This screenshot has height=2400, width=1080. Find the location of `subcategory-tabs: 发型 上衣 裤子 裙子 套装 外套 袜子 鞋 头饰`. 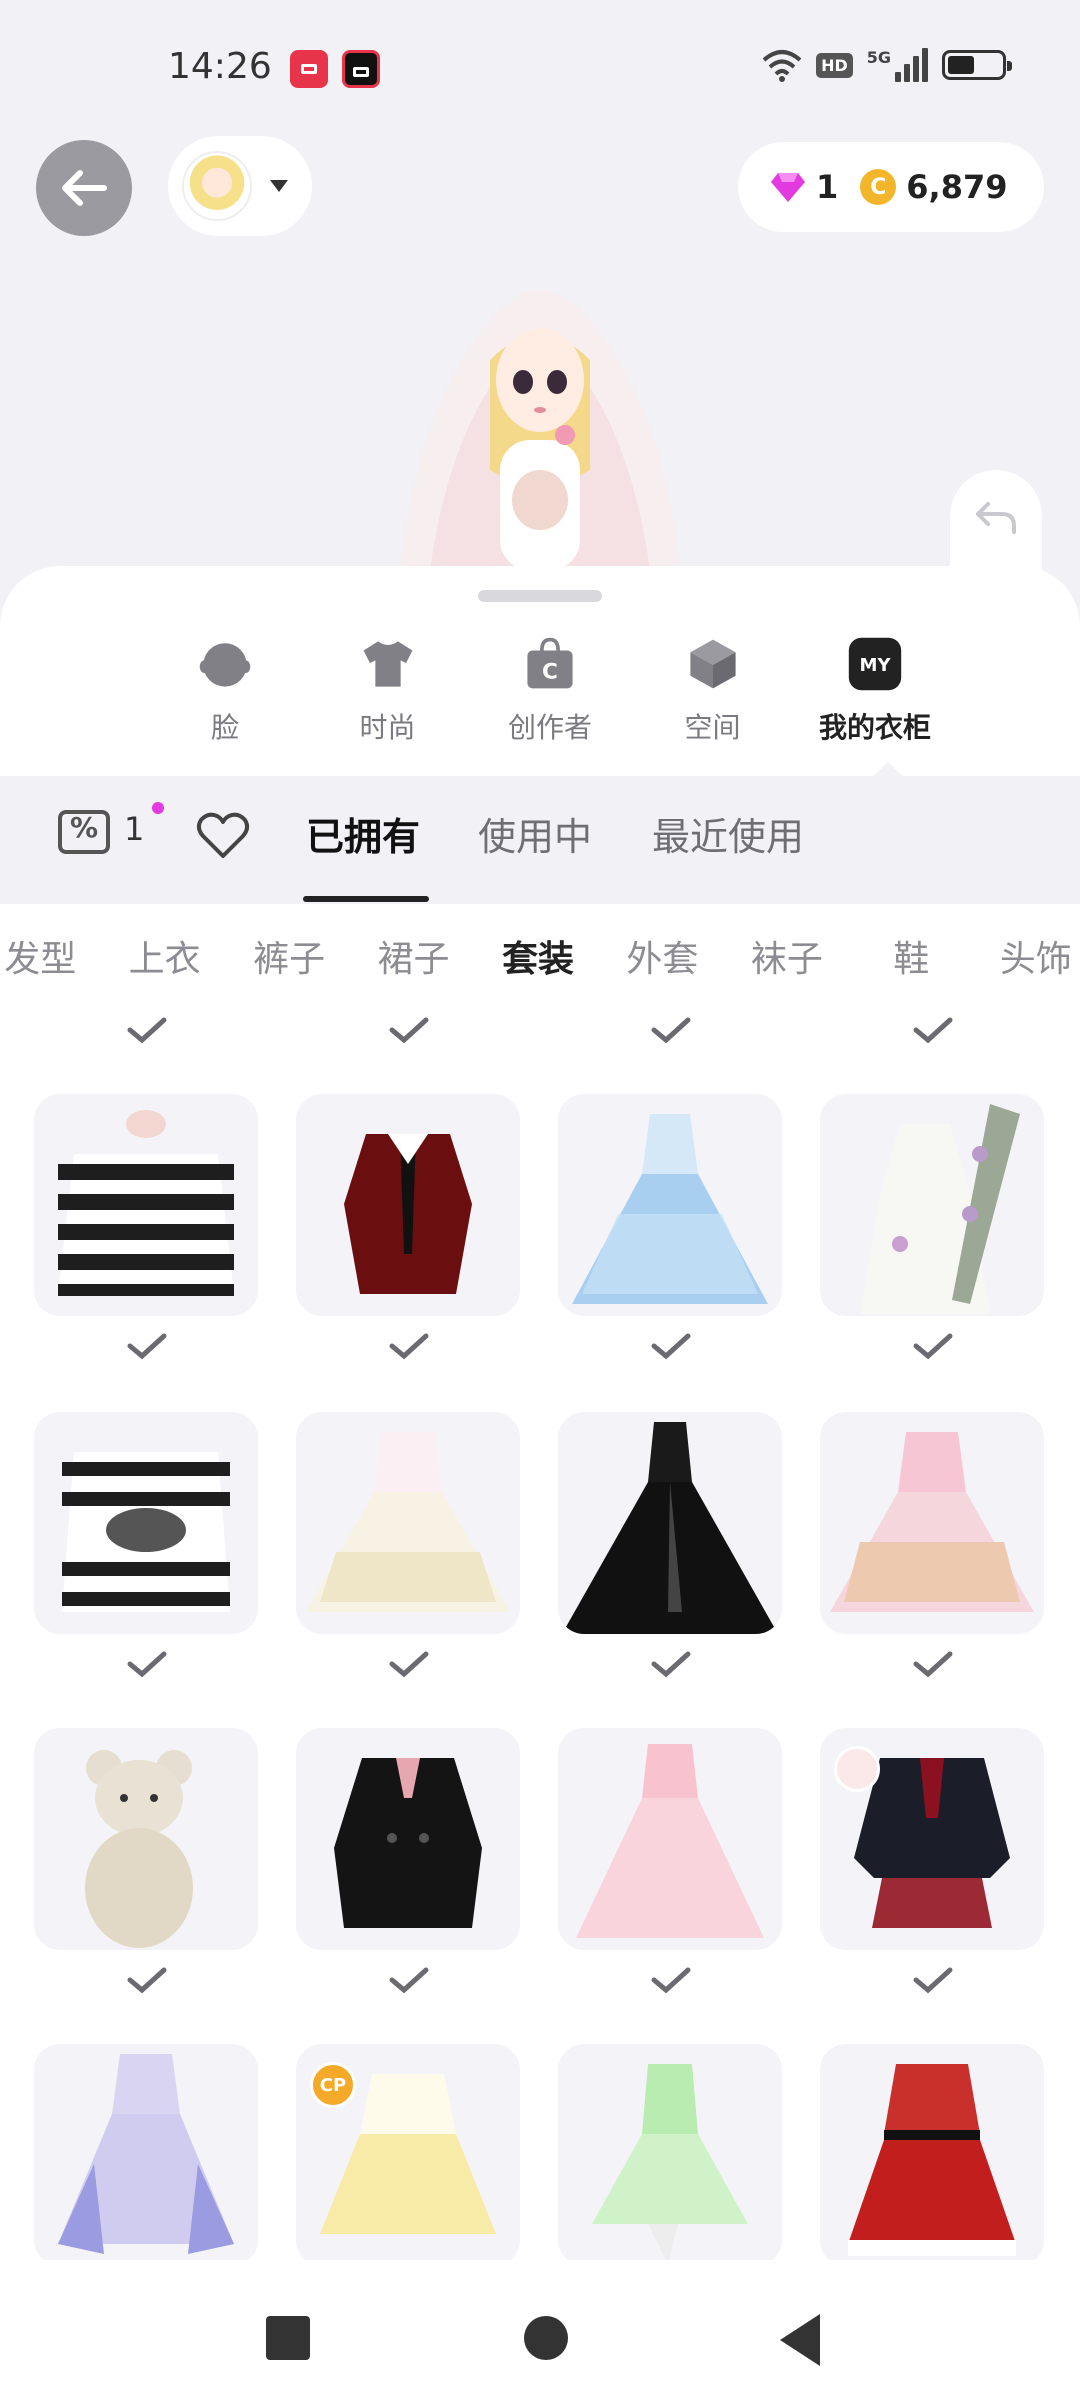

subcategory-tabs: 发型 上衣 裤子 裙子 套装 外套 袜子 鞋 头饰 is located at coordinates (540, 960).